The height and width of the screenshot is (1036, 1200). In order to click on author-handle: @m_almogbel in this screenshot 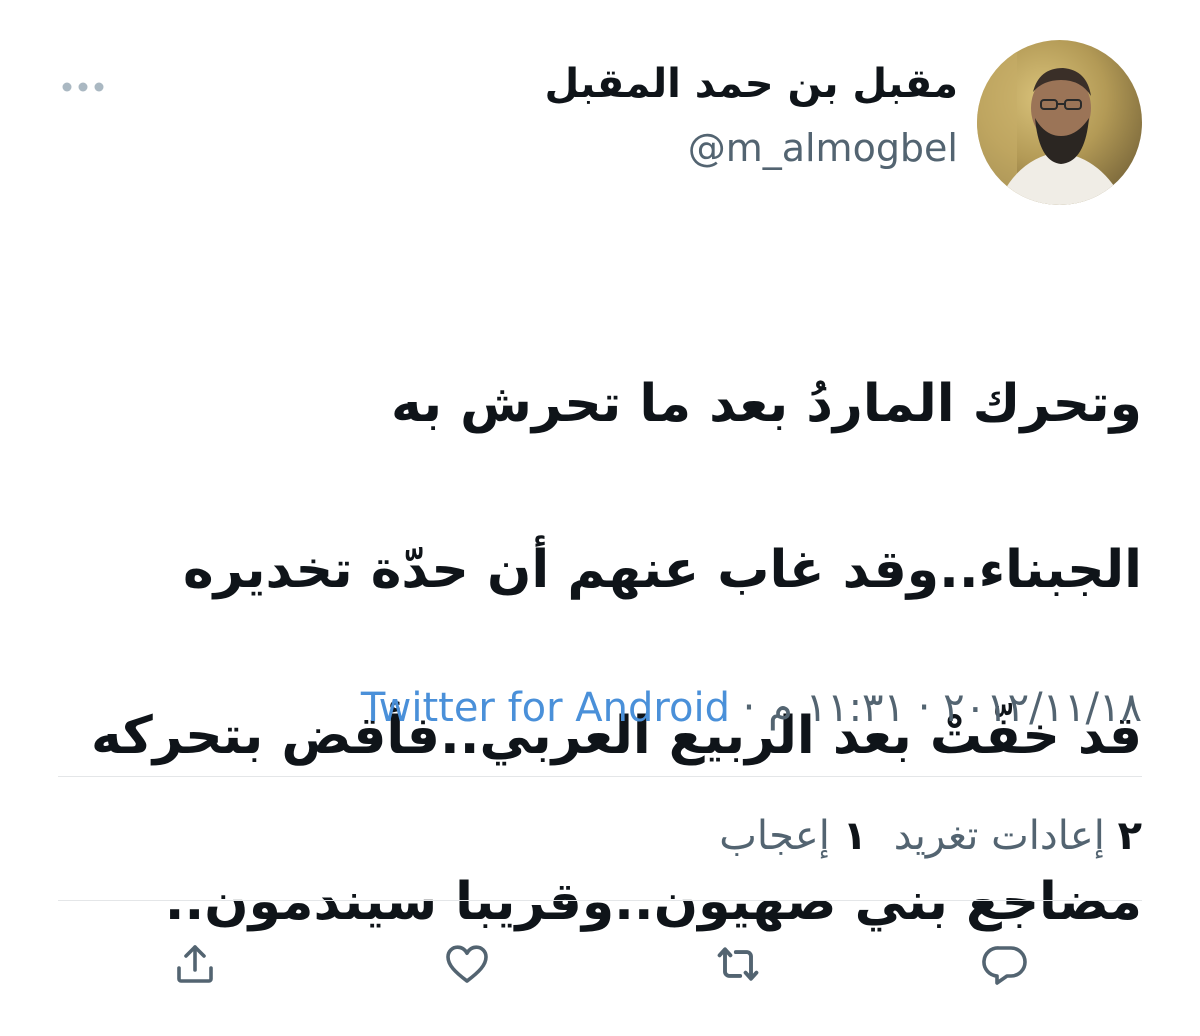, I will do `click(823, 149)`.